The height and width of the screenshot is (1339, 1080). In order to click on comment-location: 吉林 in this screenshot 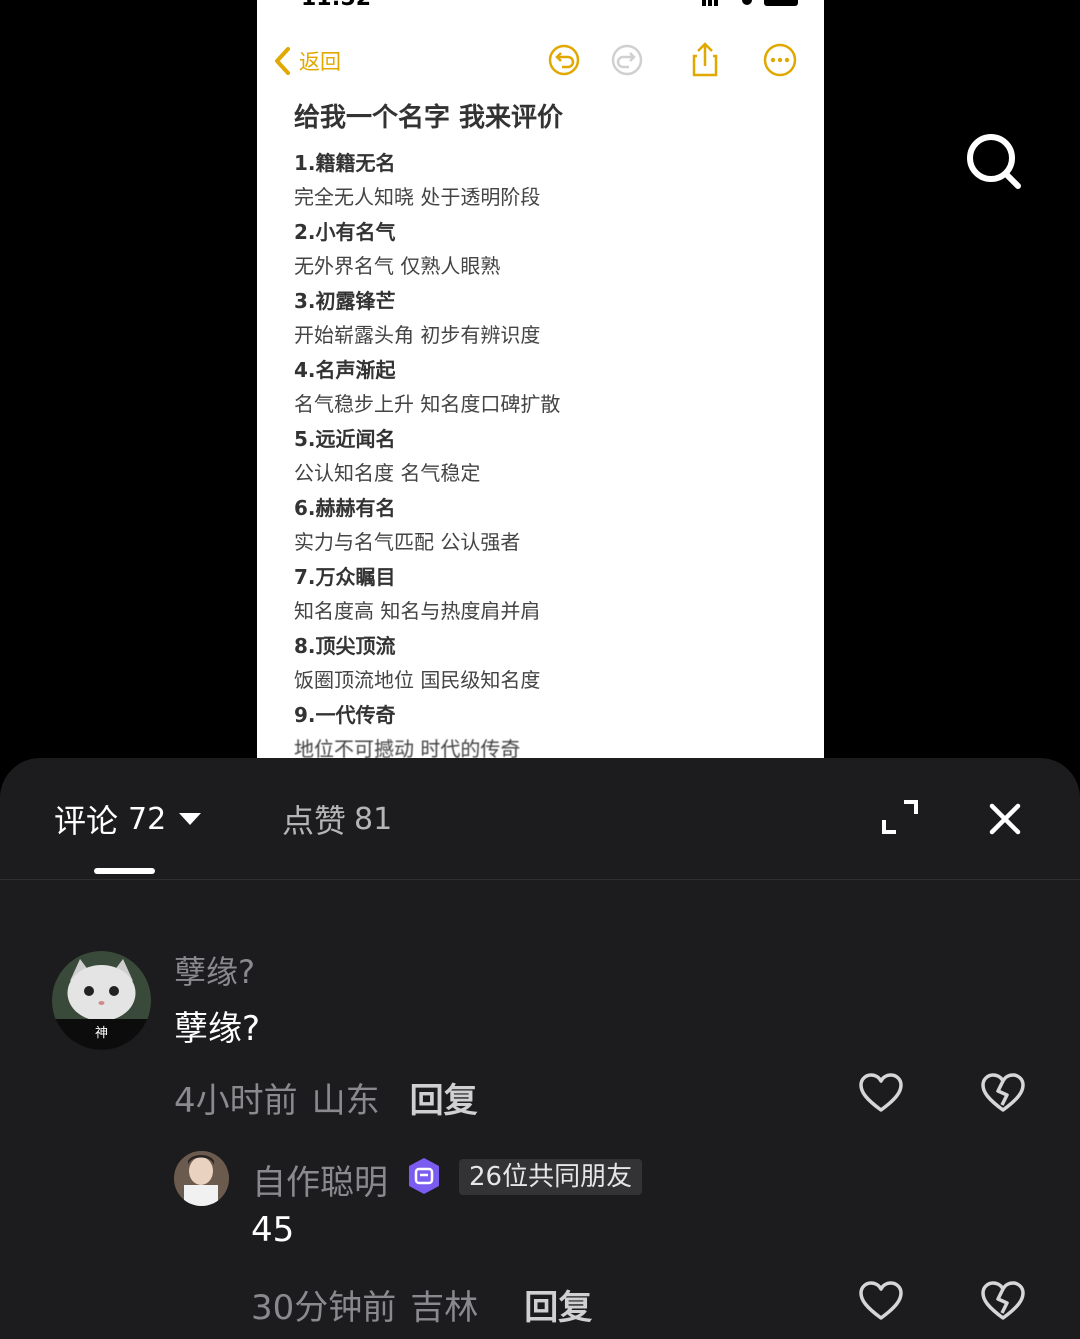, I will do `click(444, 1308)`.